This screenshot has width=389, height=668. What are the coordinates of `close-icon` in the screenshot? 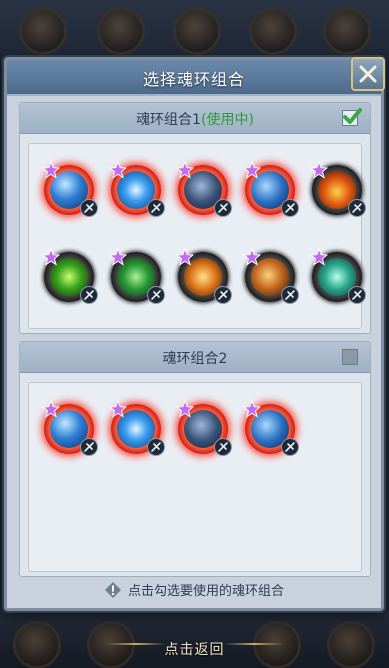 It's located at (368, 74).